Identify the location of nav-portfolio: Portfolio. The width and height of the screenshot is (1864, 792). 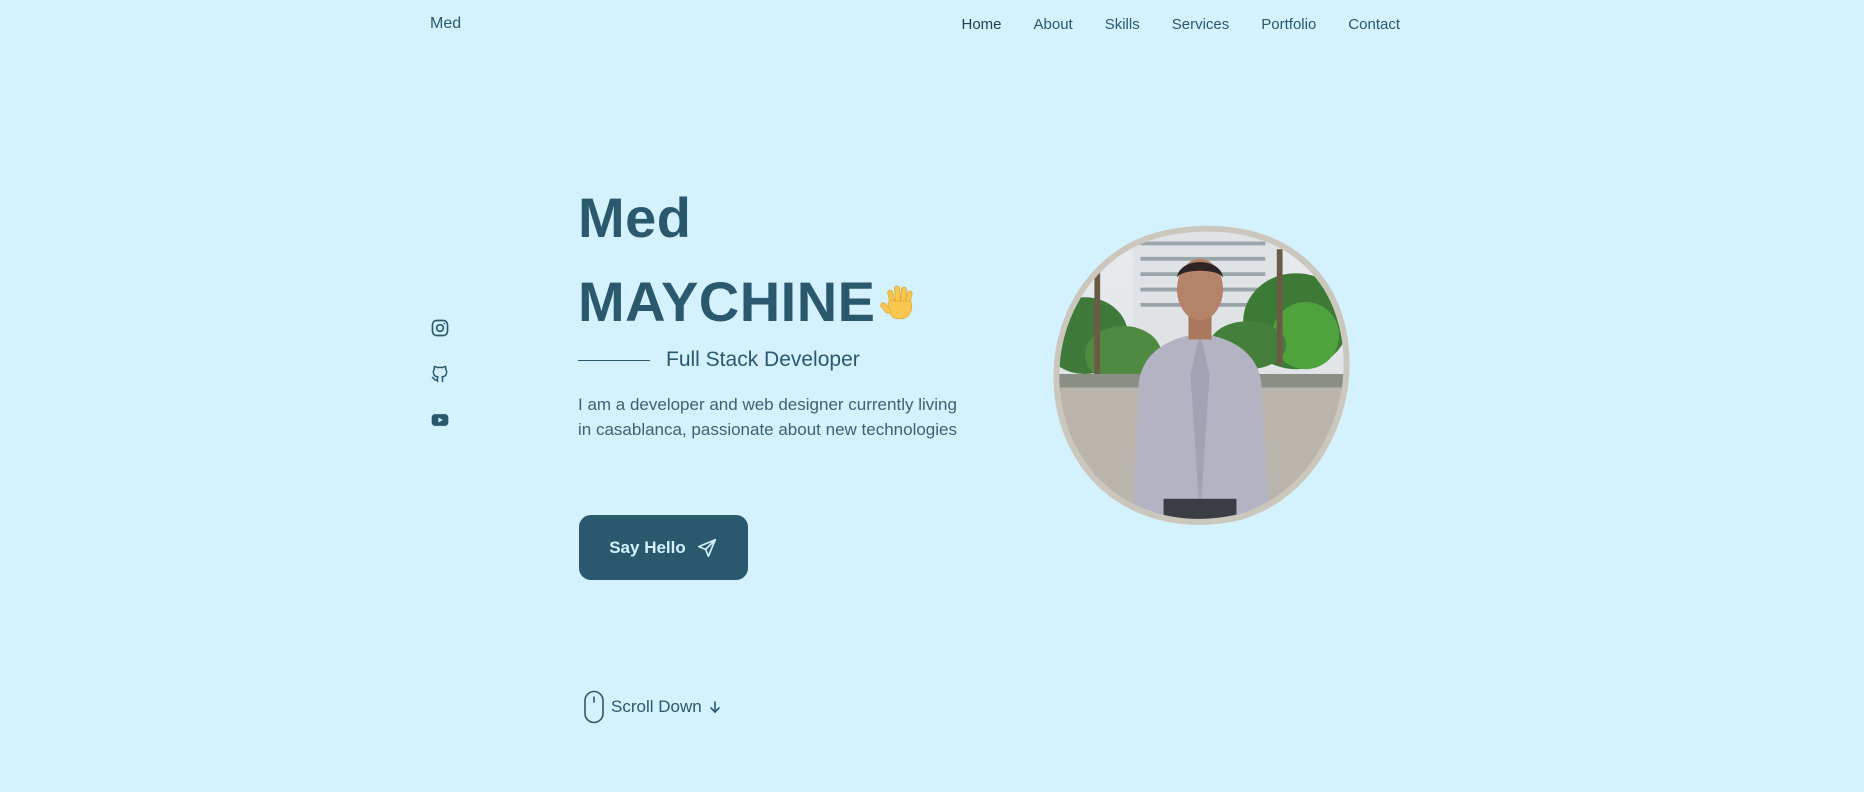
(1288, 24).